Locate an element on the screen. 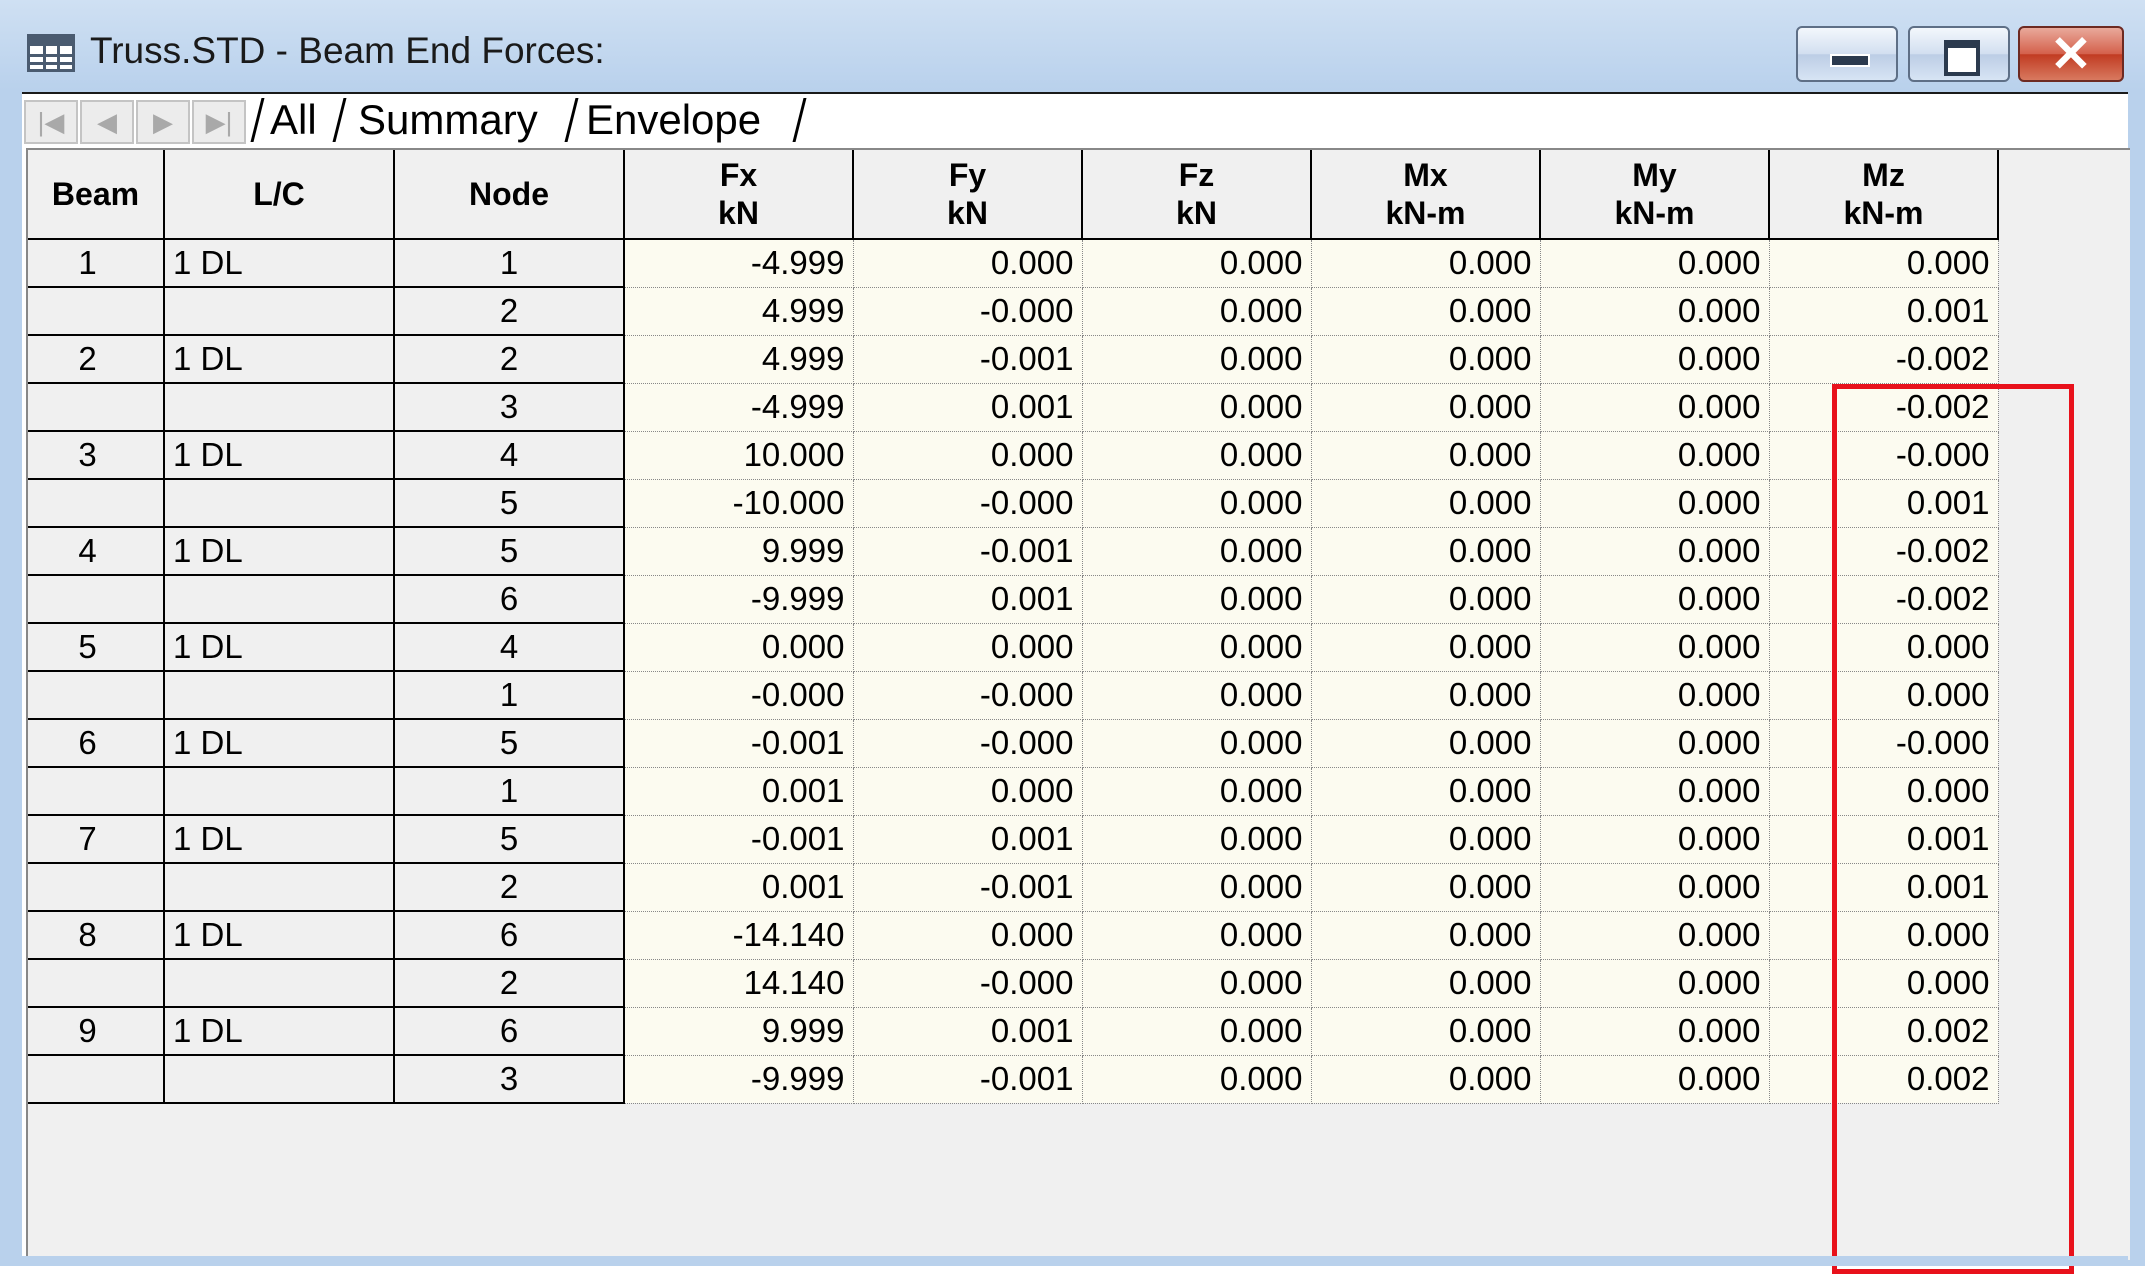 The image size is (2145, 1274). table-row: 2 14.140 -0.000 0.000 0.000 0.000 0.000 is located at coordinates (1013, 983).